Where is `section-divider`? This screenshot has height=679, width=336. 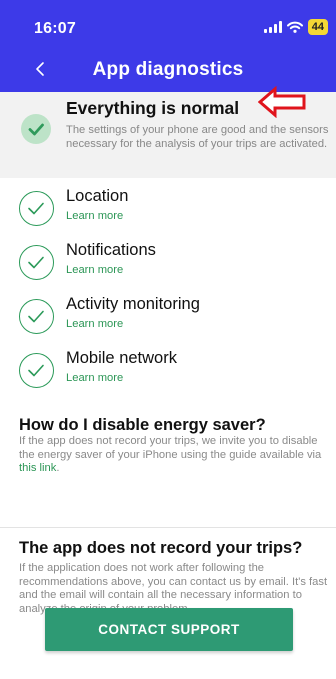 section-divider is located at coordinates (168, 527).